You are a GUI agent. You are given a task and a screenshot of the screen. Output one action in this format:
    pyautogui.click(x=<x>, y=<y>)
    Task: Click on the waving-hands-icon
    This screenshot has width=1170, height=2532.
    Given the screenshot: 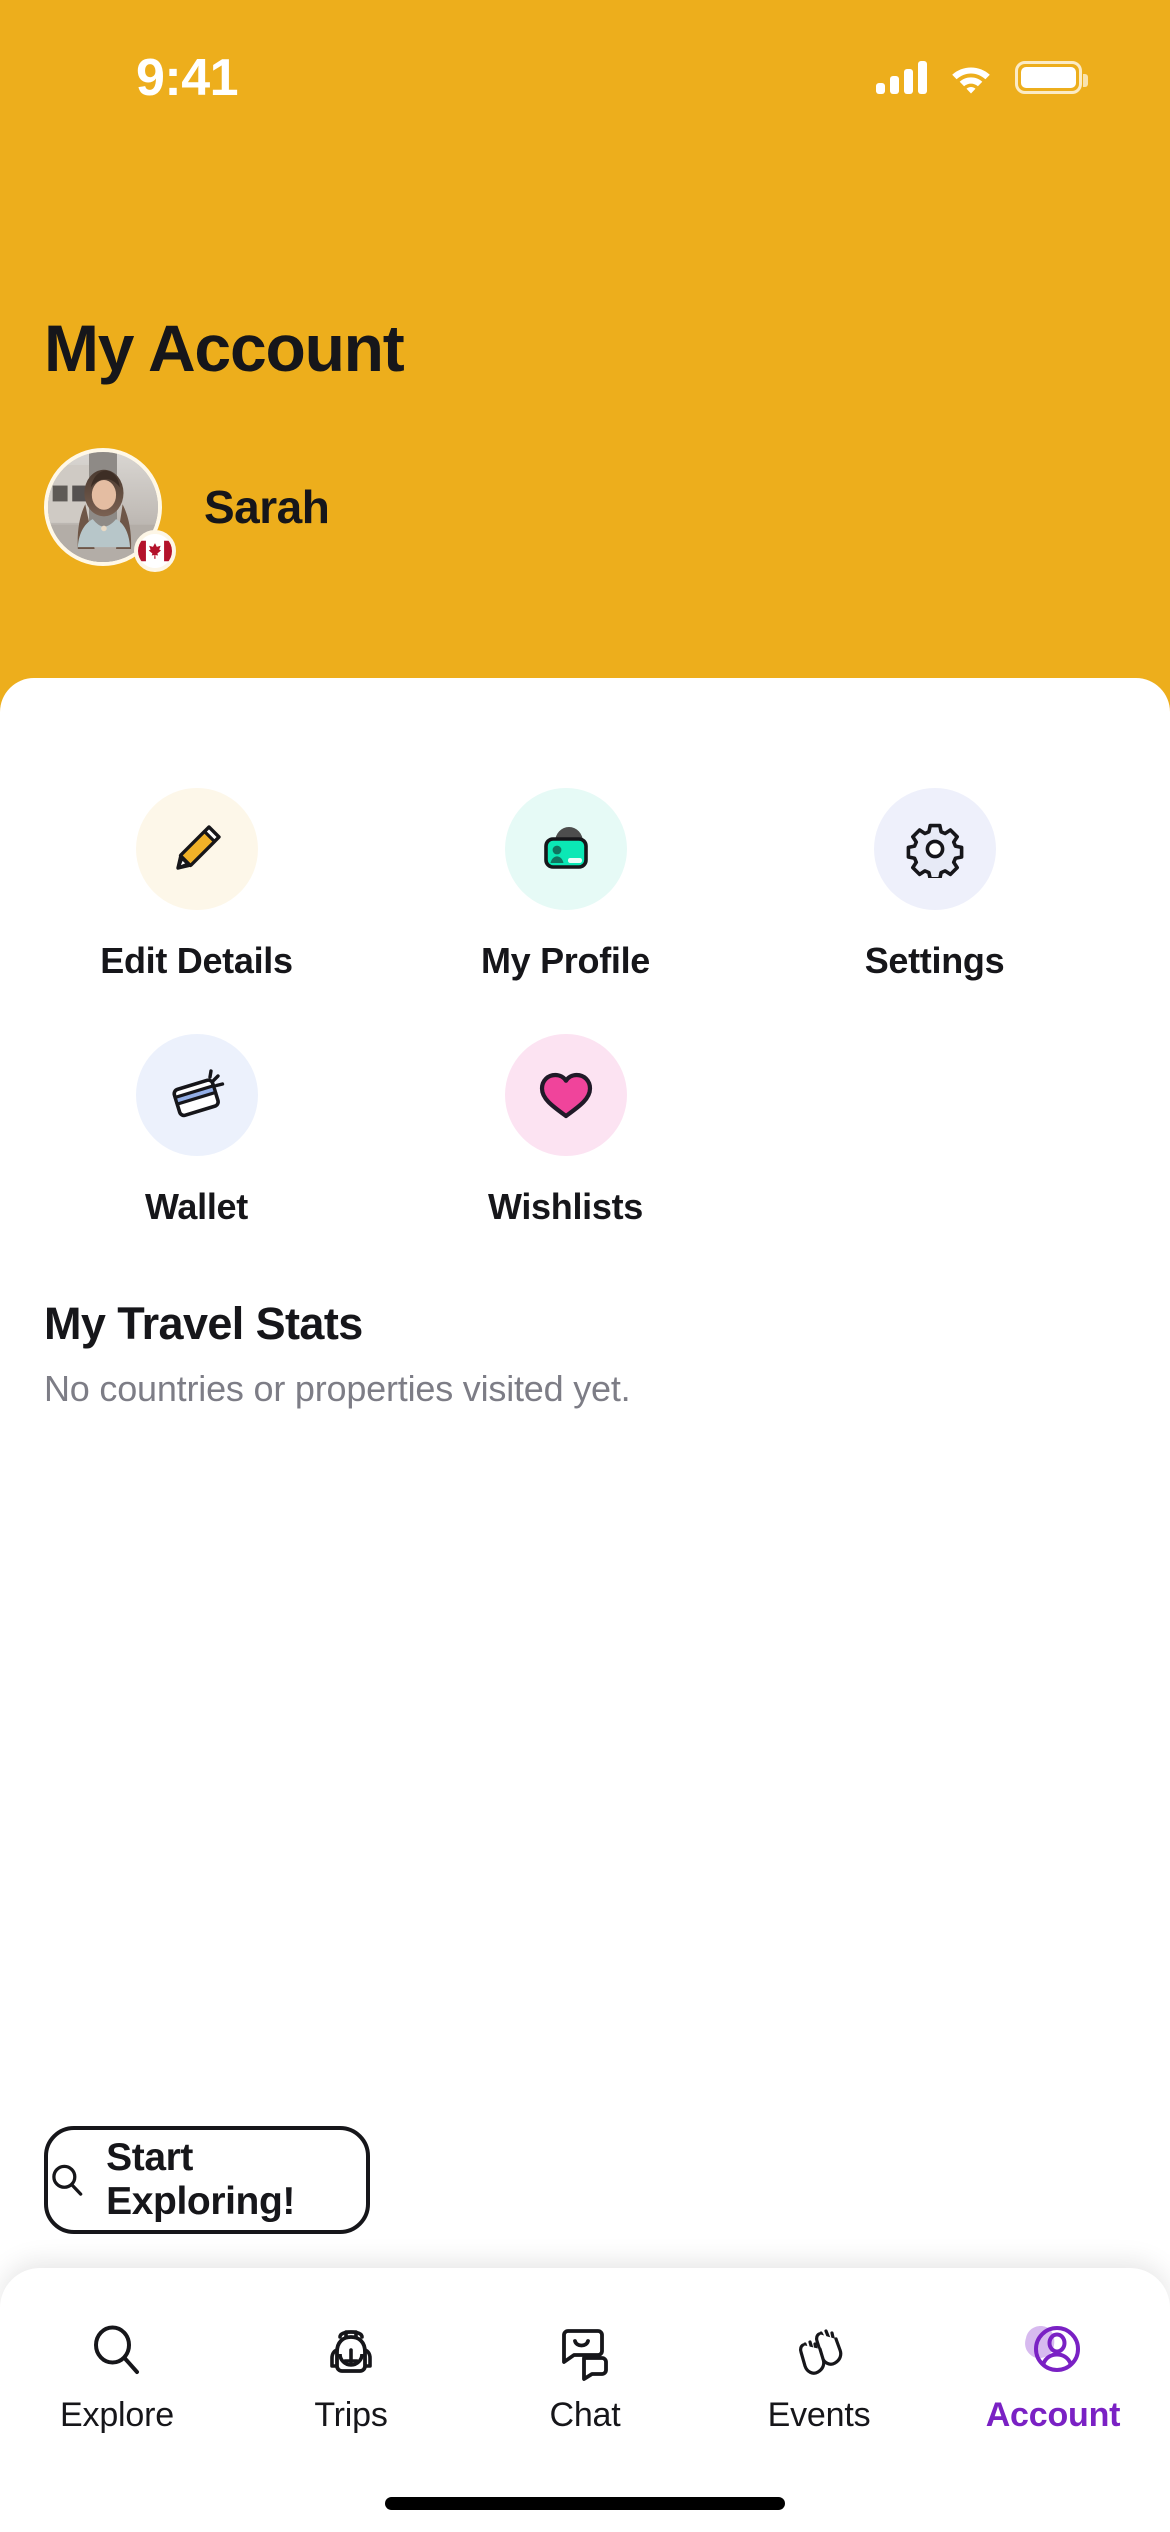 What is the action you would take?
    pyautogui.click(x=819, y=2351)
    